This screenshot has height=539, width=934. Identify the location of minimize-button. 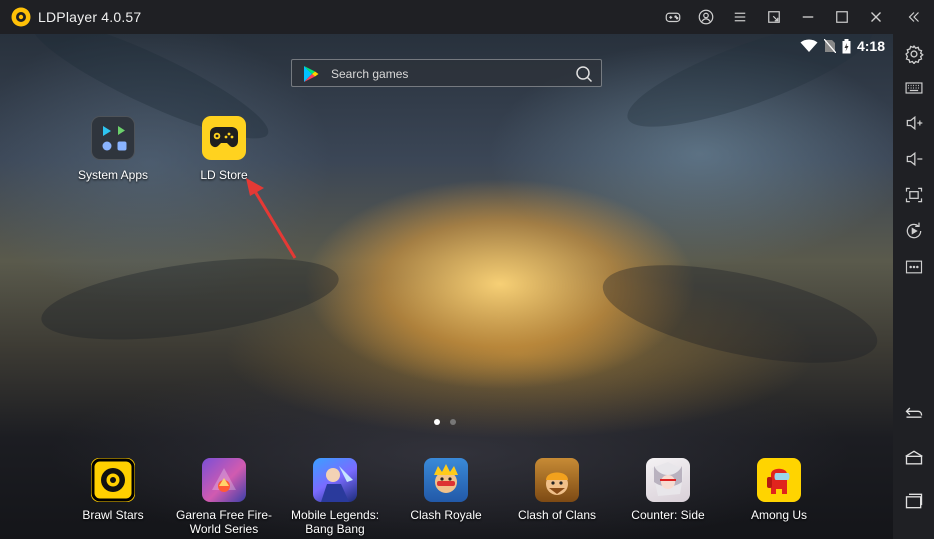
(808, 17).